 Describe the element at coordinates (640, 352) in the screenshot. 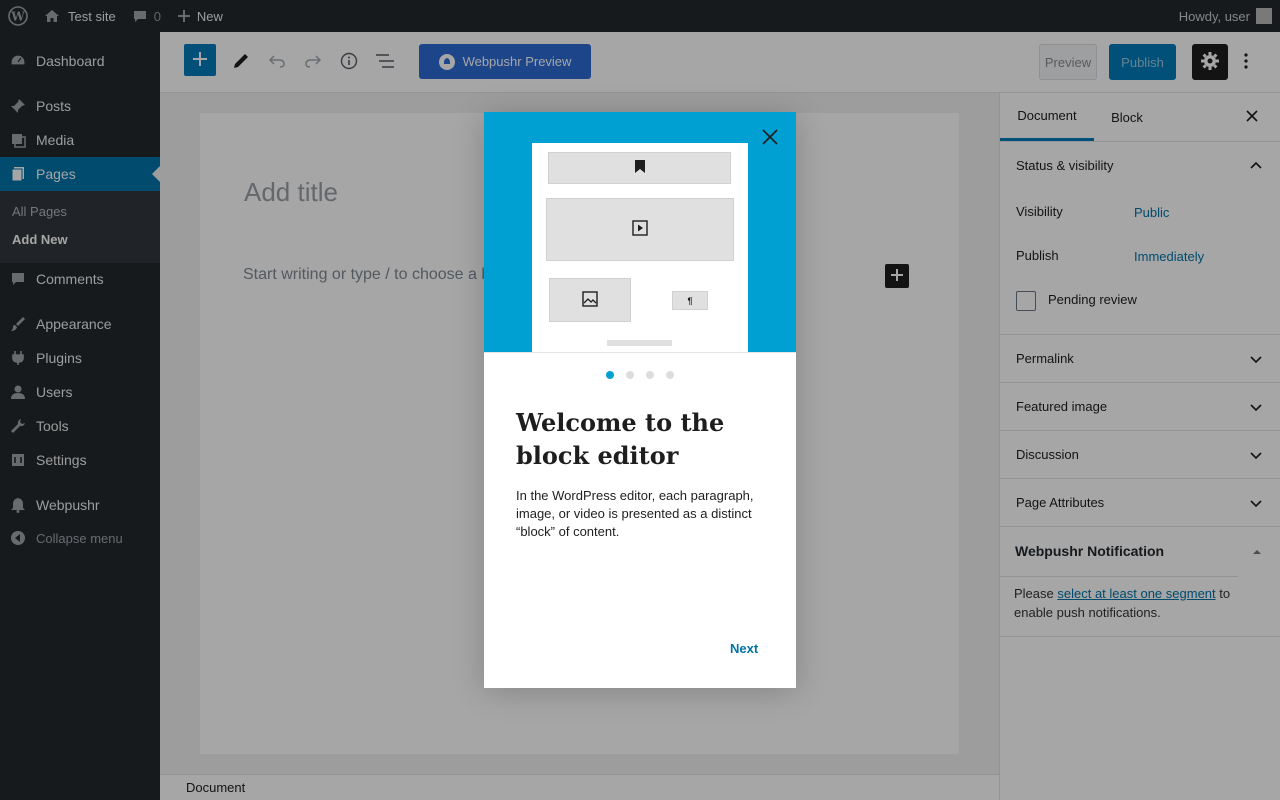

I see `divider` at that location.